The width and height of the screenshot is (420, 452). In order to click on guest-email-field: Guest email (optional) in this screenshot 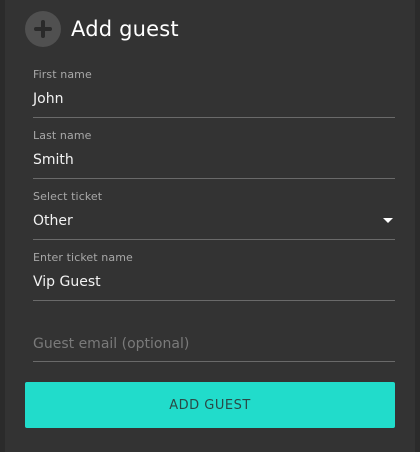, I will do `click(214, 337)`.